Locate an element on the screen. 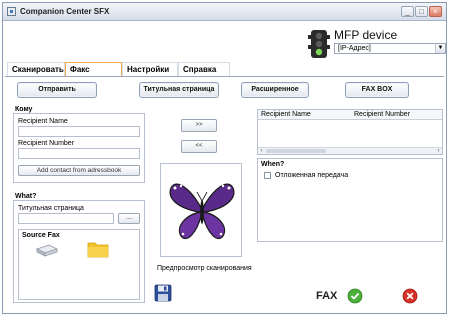  fax-label: FAX is located at coordinates (327, 296).